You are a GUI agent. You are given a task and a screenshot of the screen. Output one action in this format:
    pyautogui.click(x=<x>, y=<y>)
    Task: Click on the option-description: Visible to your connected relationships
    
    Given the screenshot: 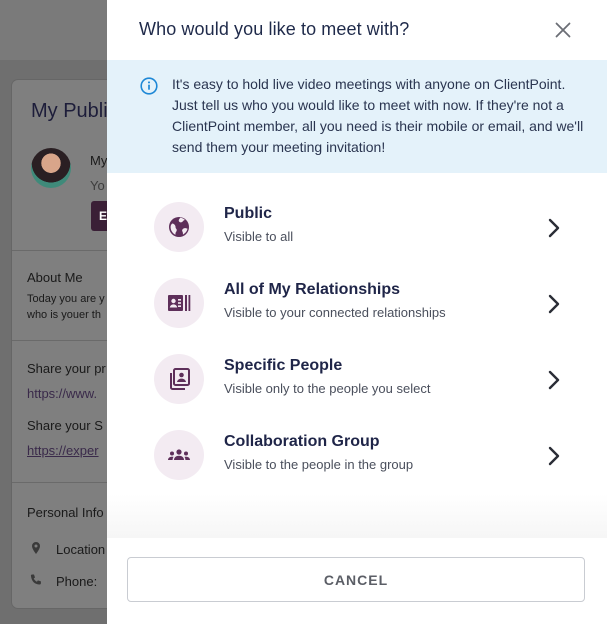 What is the action you would take?
    pyautogui.click(x=335, y=312)
    